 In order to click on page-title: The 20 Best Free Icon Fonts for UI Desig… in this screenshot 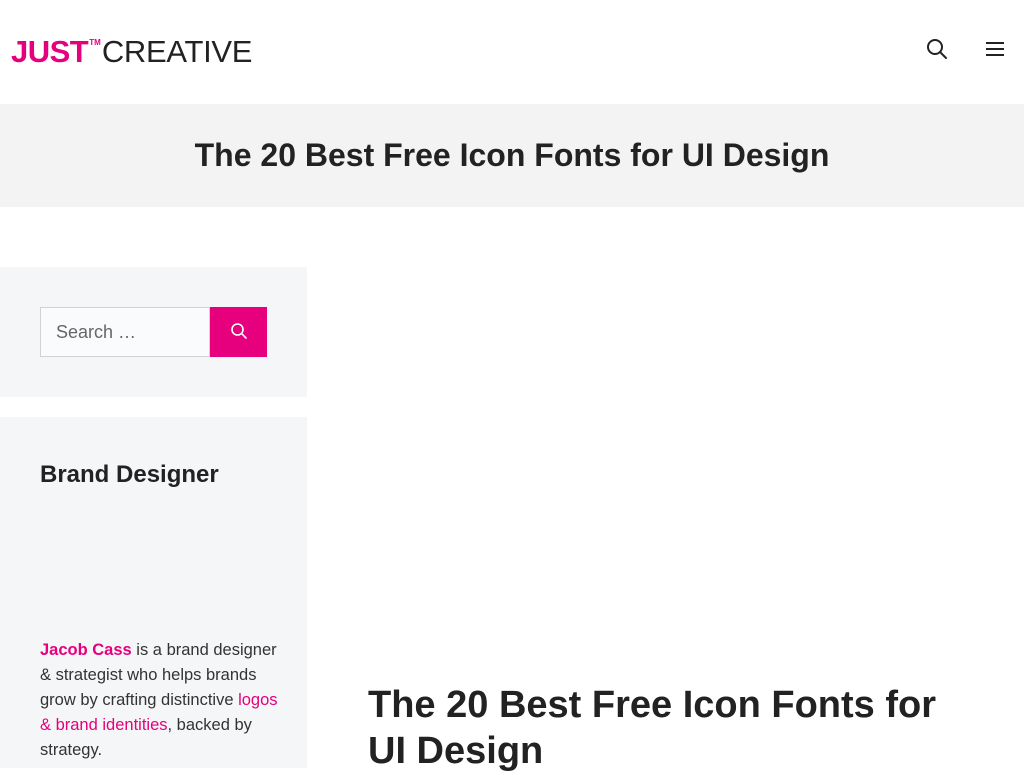, I will do `click(512, 155)`.